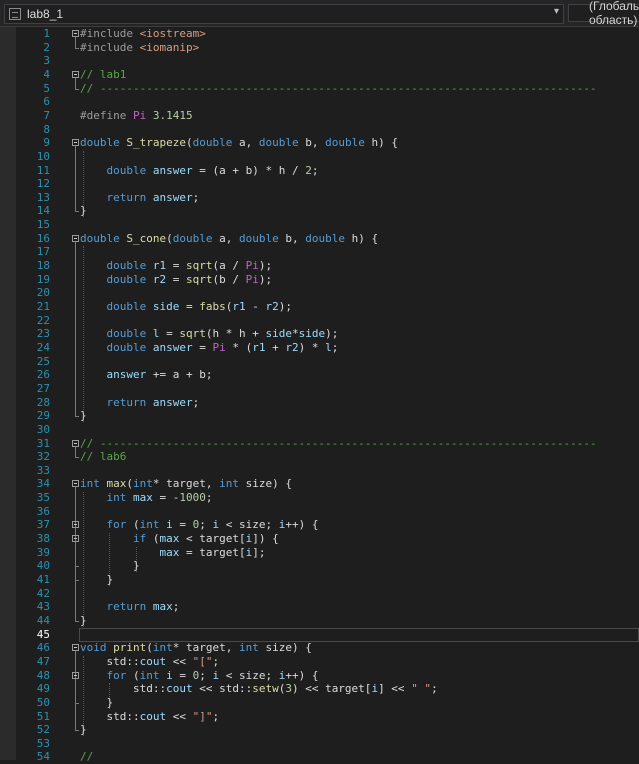 The width and height of the screenshot is (639, 764). I want to click on code-line: 27, so click(327, 389).